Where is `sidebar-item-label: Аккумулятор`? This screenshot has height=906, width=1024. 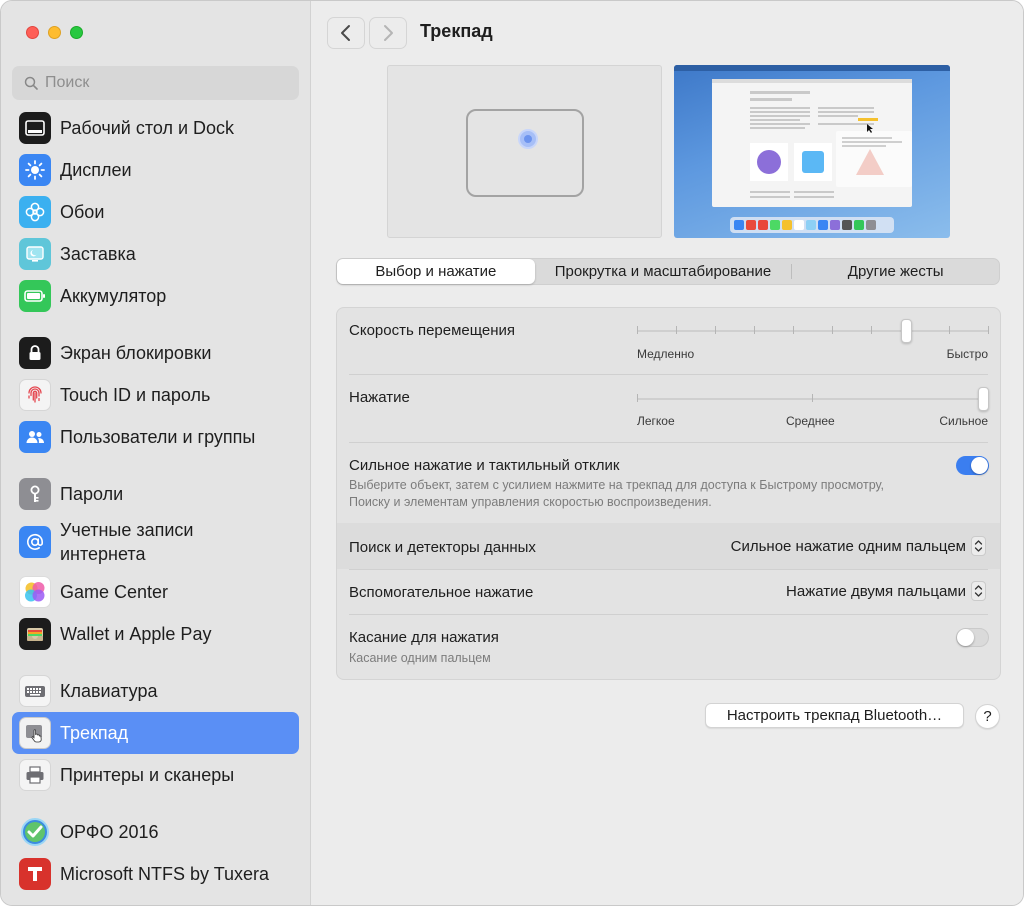
sidebar-item-label: Аккумулятор is located at coordinates (113, 296).